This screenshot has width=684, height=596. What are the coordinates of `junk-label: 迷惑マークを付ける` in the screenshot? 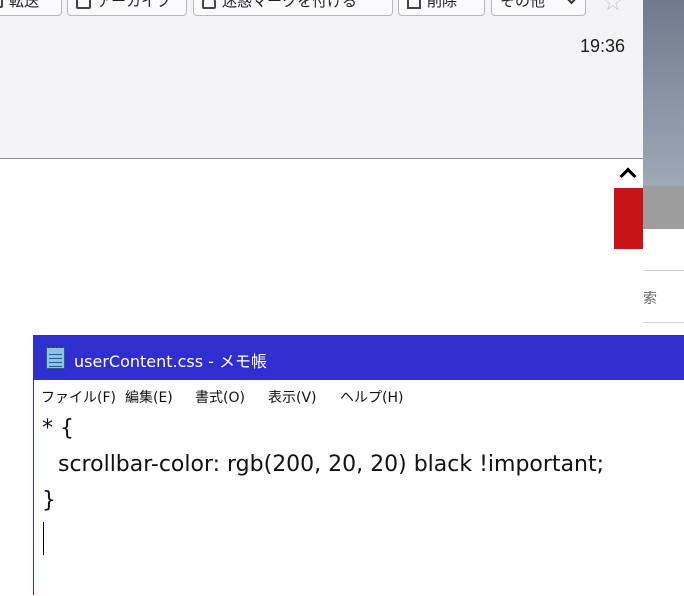 It's located at (290, 5).